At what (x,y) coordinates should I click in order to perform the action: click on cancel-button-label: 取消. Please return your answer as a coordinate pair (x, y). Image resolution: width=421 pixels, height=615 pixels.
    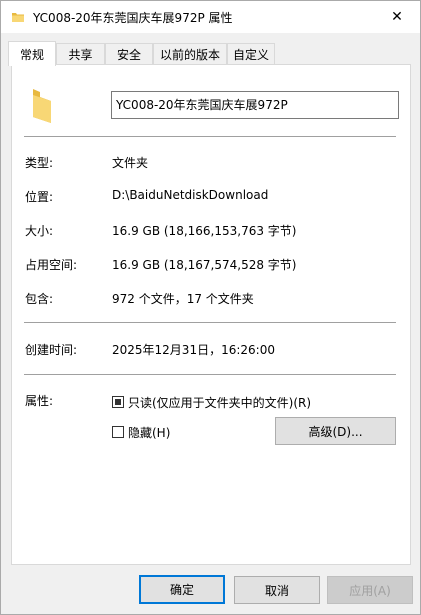
    Looking at the image, I should click on (276, 590).